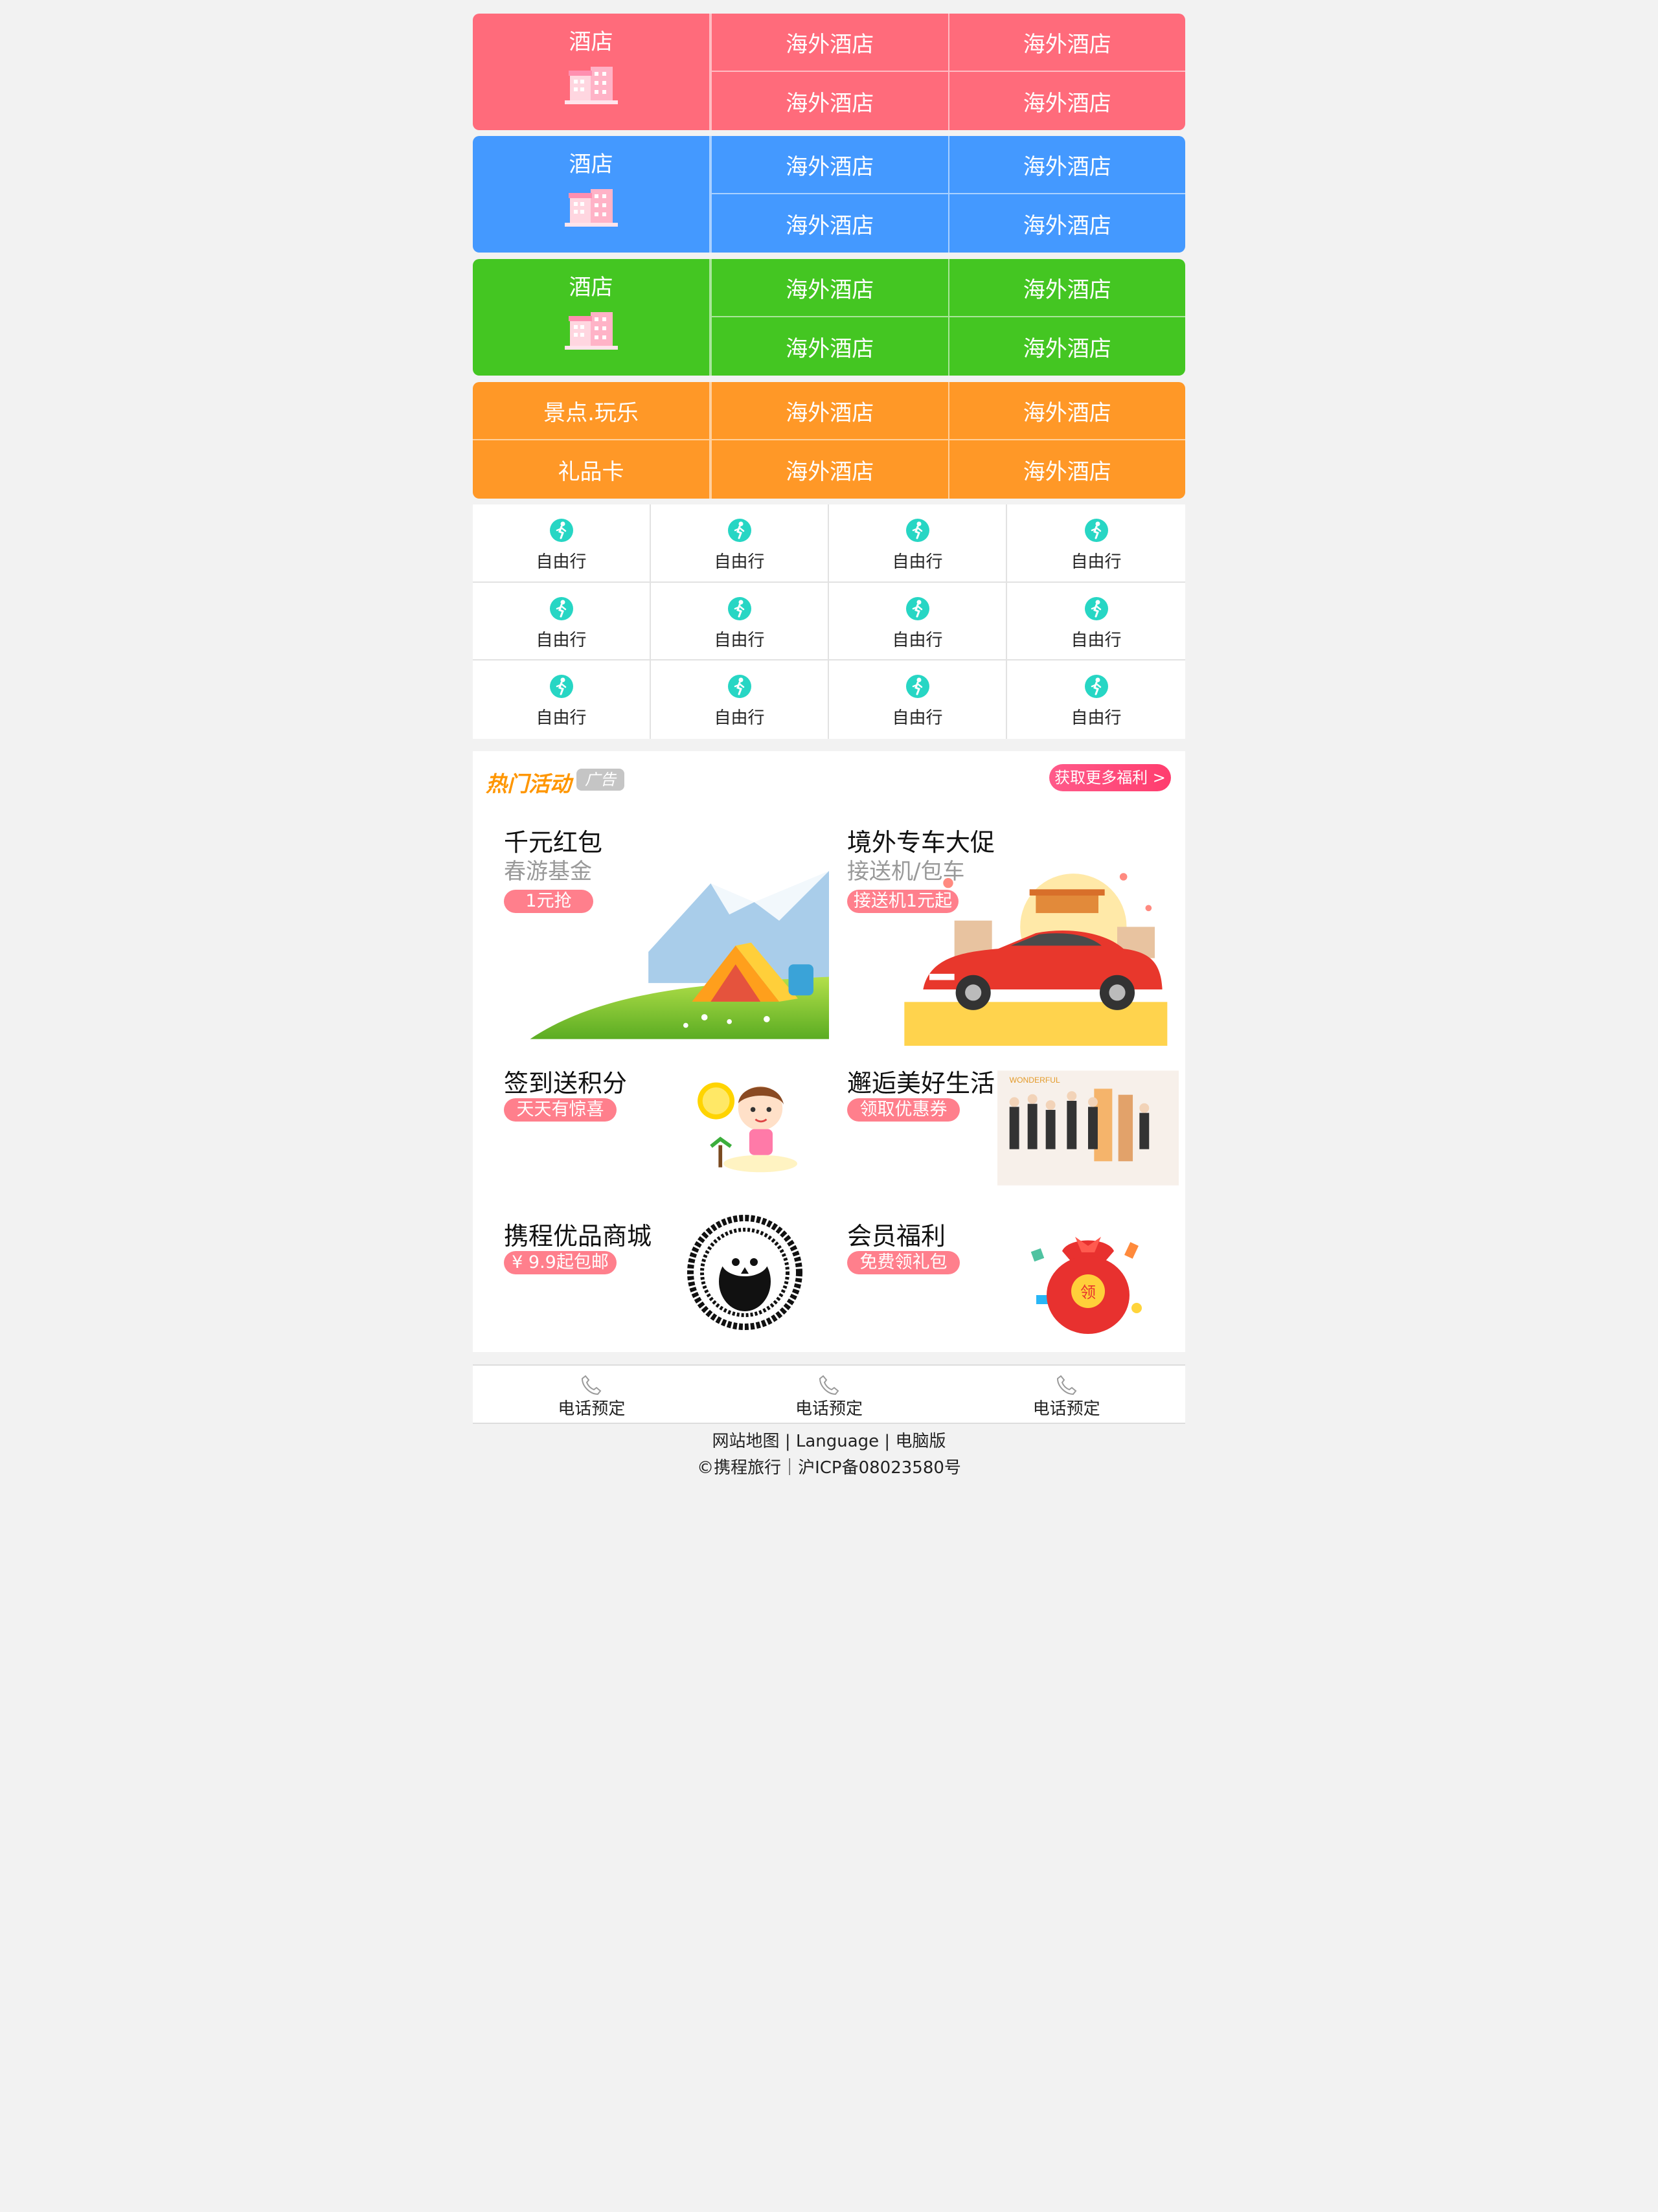 The height and width of the screenshot is (2212, 1658). I want to click on tile-badge: 免费领礼包, so click(903, 1263).